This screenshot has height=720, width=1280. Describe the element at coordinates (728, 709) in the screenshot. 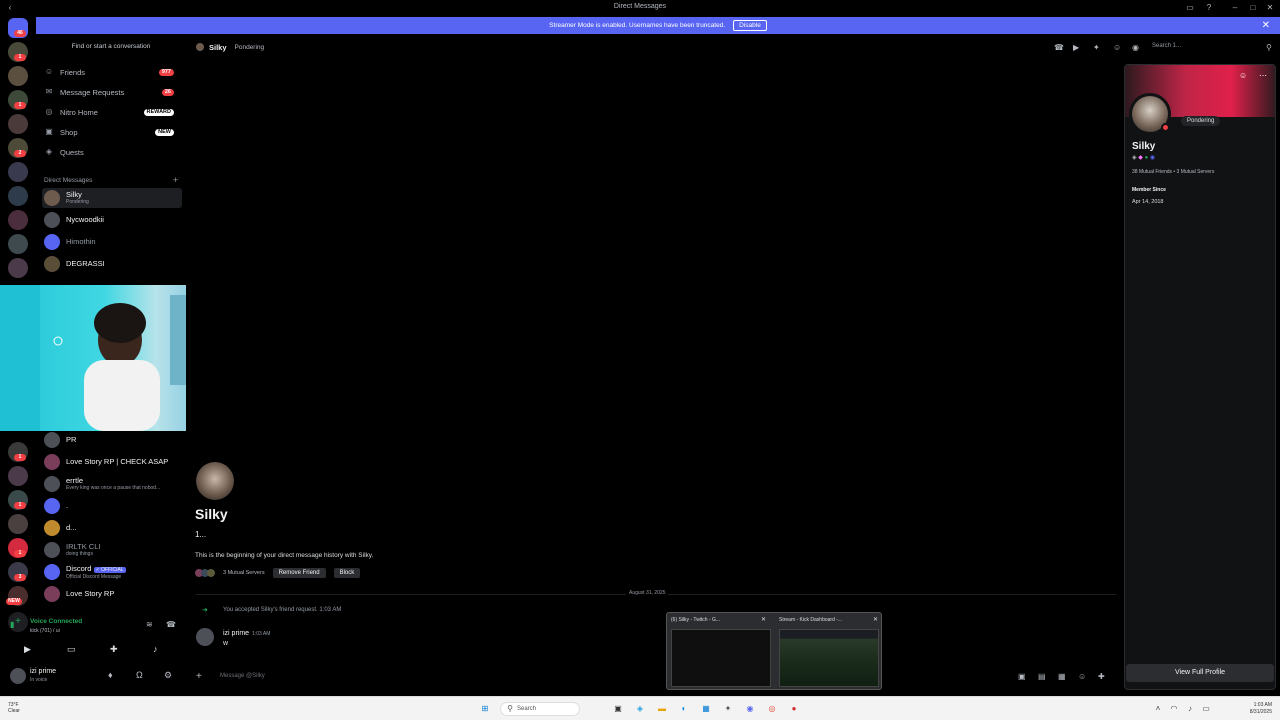

I see `app-icon: ✦` at that location.